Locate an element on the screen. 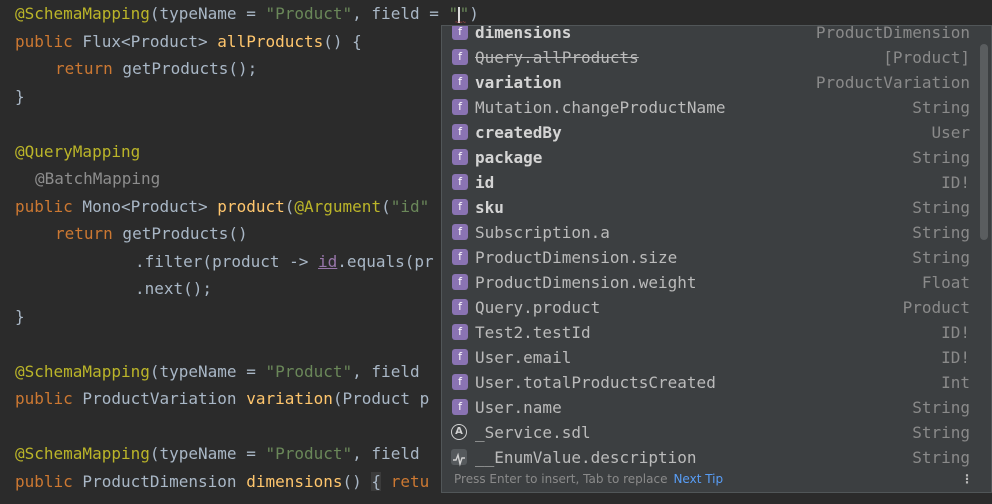 The height and width of the screenshot is (504, 992). completion-item-type: User is located at coordinates (950, 132).